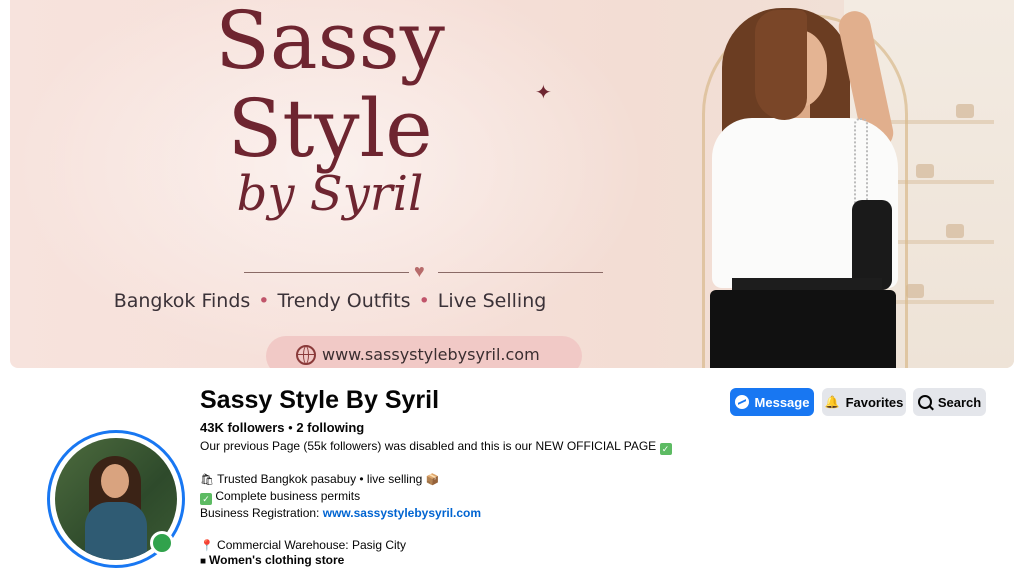  I want to click on bell-icon: 🔔, so click(832, 402).